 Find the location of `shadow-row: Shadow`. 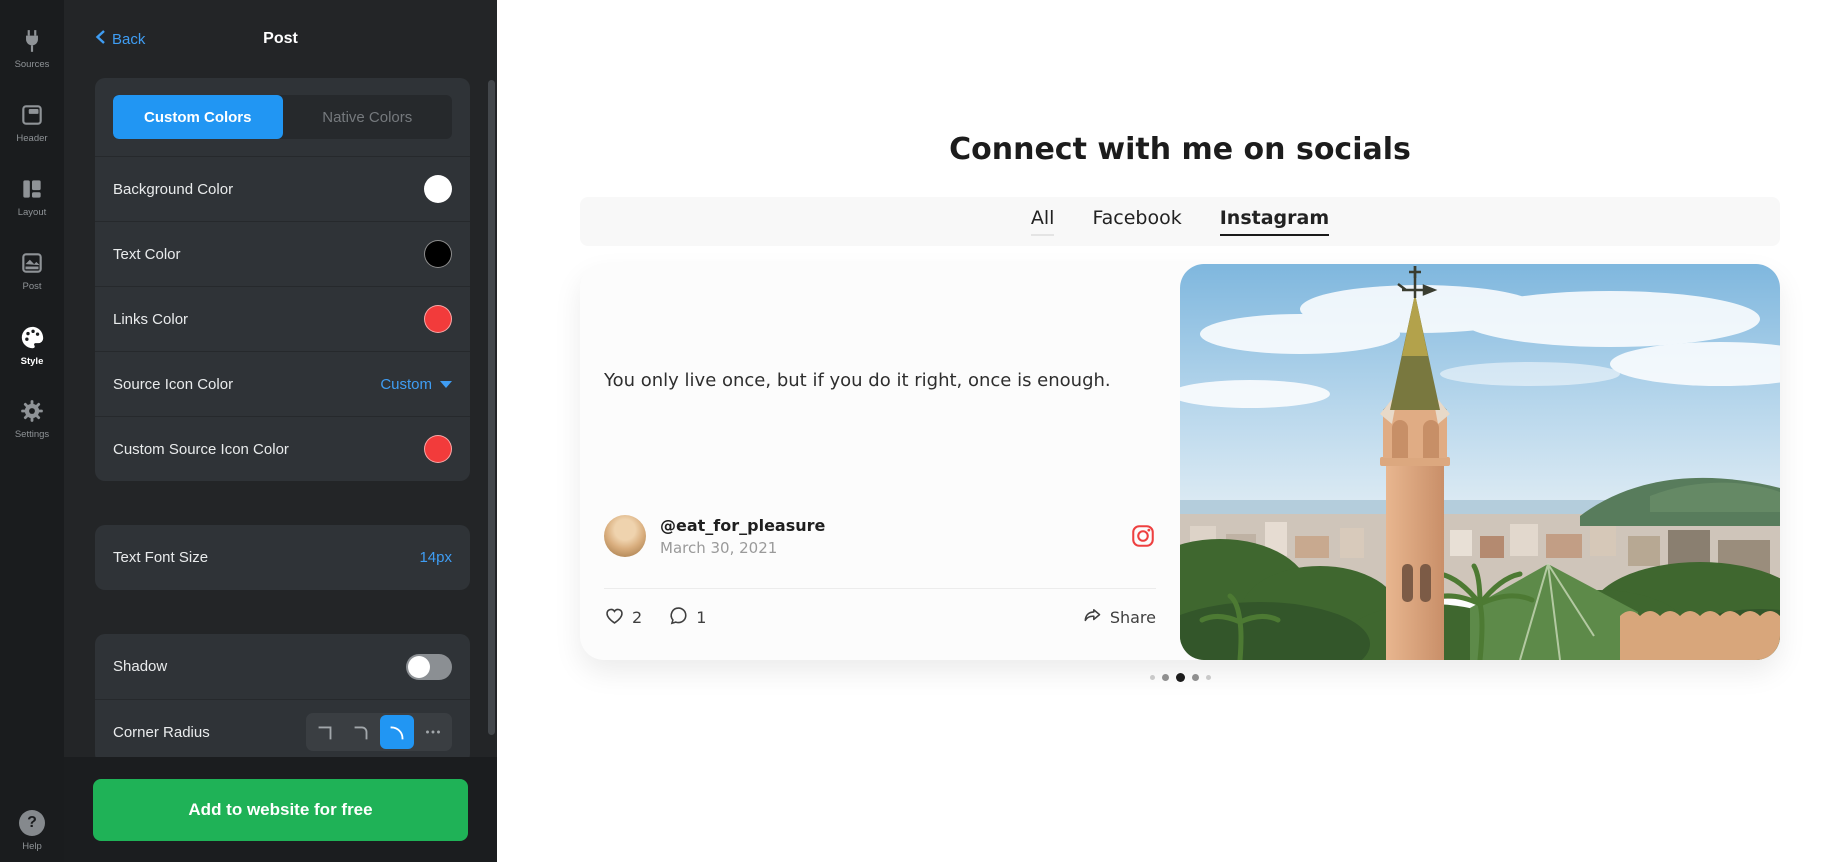

shadow-row: Shadow is located at coordinates (282, 666).